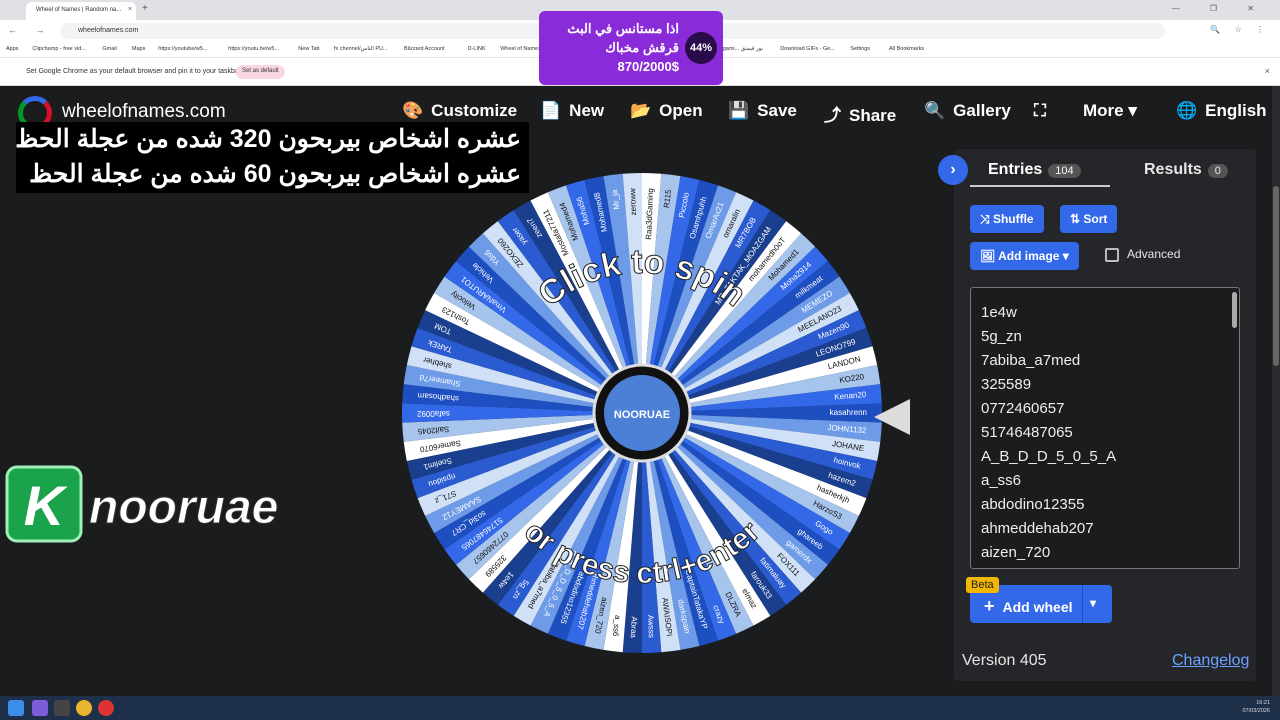  What do you see at coordinates (587, 110) in the screenshot?
I see `new-label: New` at bounding box center [587, 110].